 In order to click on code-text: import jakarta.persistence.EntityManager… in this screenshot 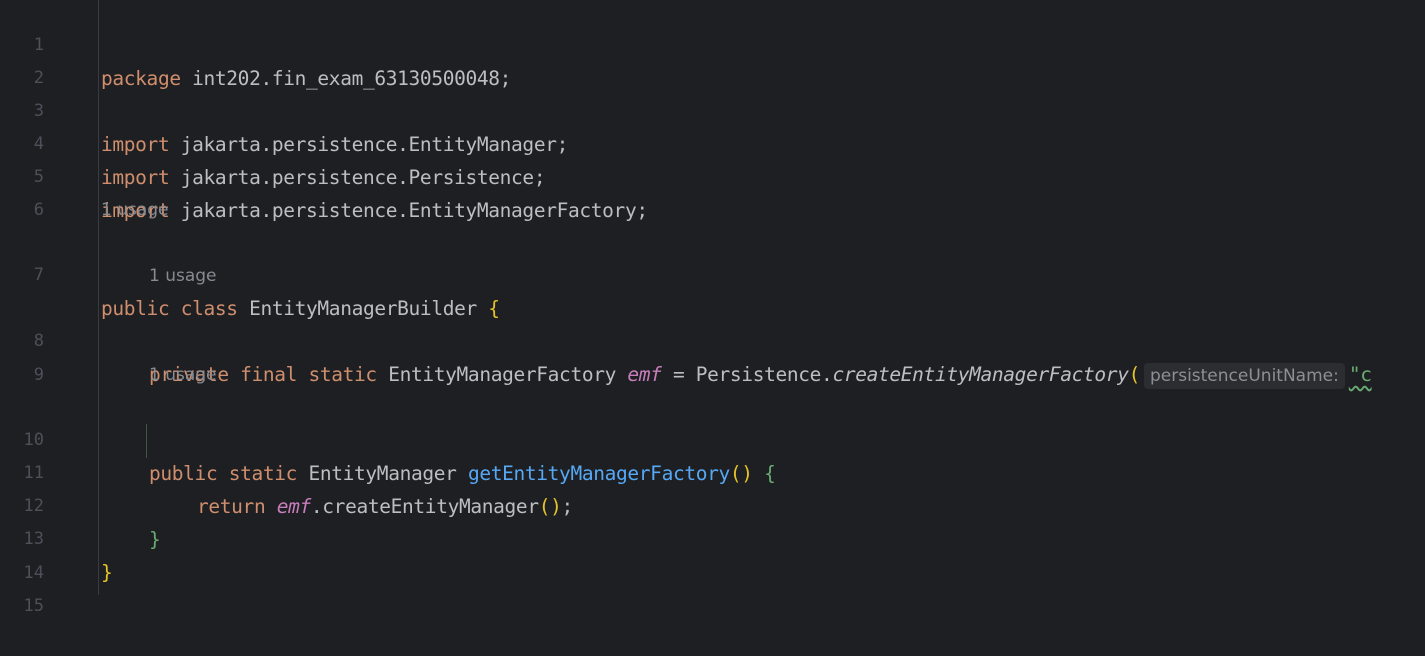, I will do `click(374, 210)`.